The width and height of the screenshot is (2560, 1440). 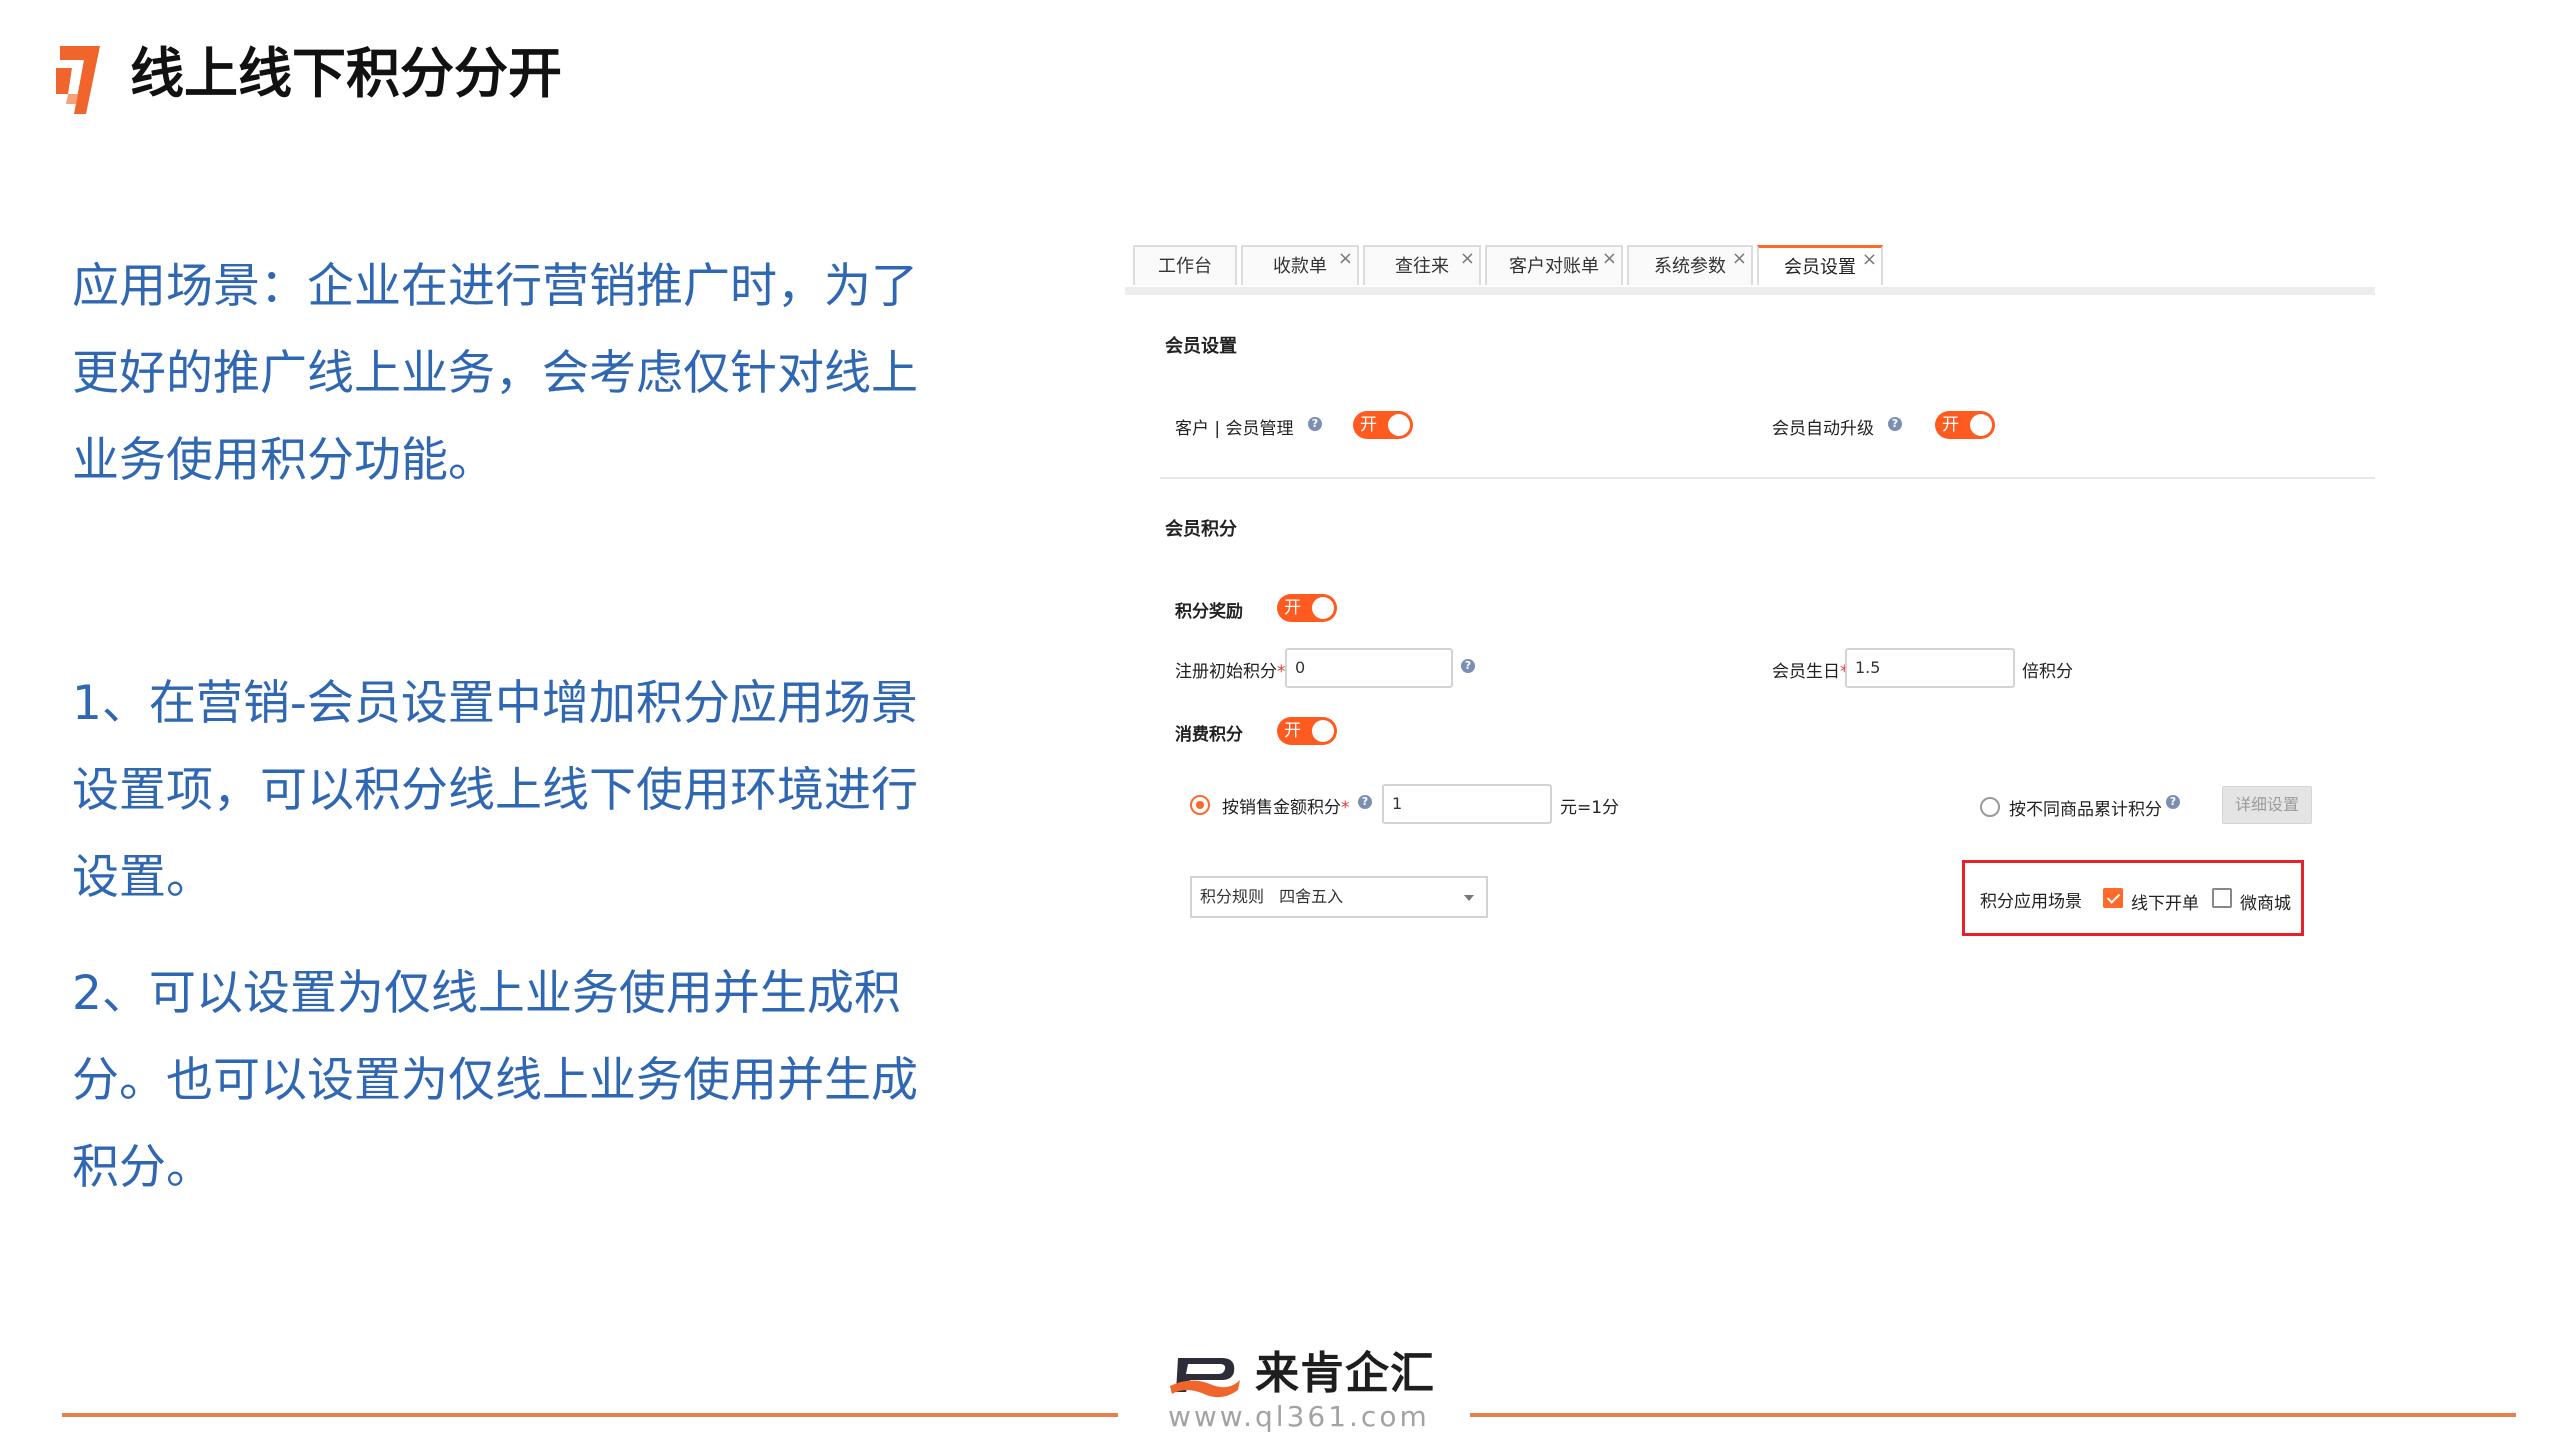 What do you see at coordinates (1234, 429) in the screenshot?
I see `customer-member-mgmt-label: 客户 | 会员管理` at bounding box center [1234, 429].